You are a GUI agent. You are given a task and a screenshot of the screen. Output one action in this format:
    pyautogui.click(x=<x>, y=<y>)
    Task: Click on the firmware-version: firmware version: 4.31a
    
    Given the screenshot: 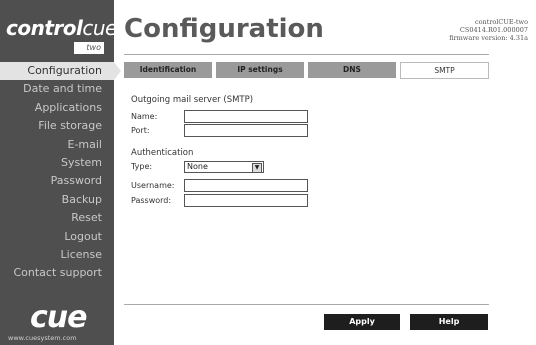 What is the action you would take?
    pyautogui.click(x=488, y=38)
    